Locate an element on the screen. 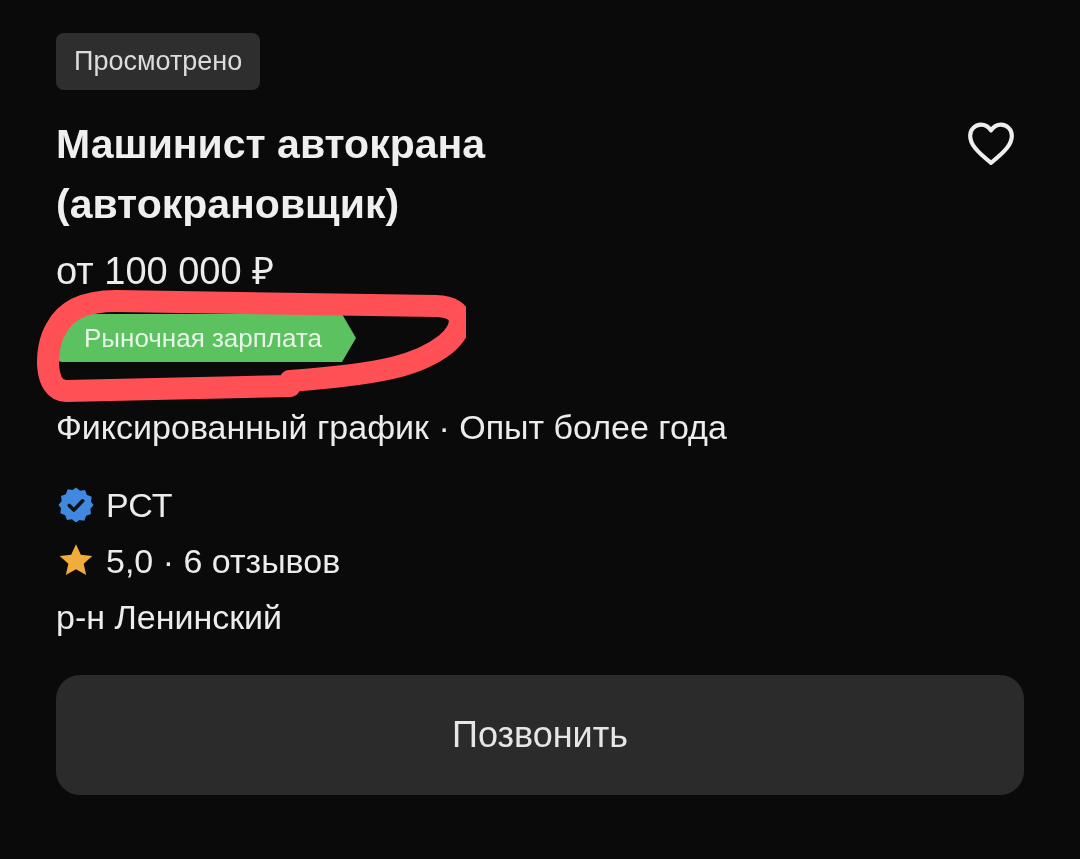  favorite-button is located at coordinates (991, 143).